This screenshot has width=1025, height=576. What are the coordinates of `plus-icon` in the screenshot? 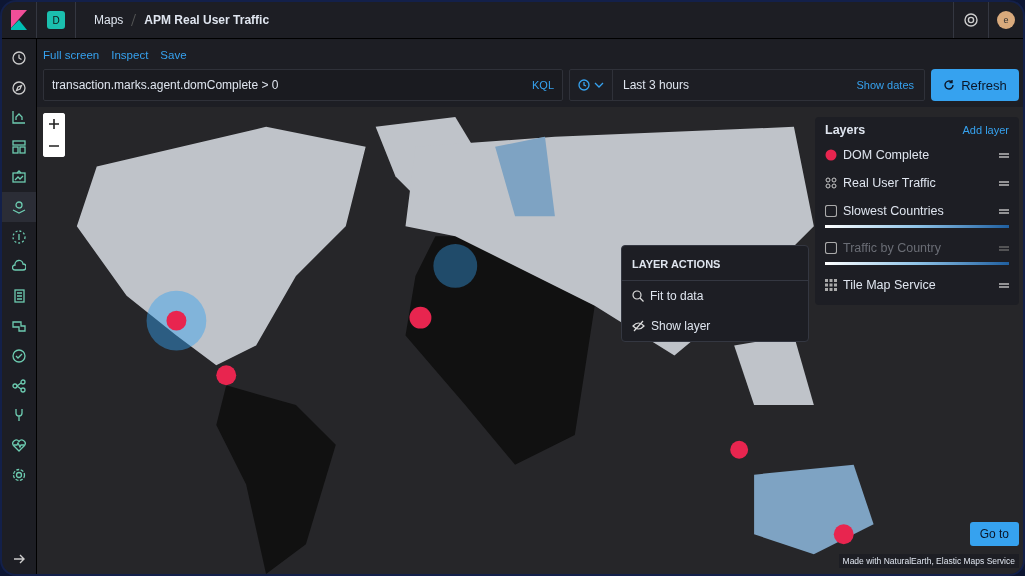 It's located at (54, 124).